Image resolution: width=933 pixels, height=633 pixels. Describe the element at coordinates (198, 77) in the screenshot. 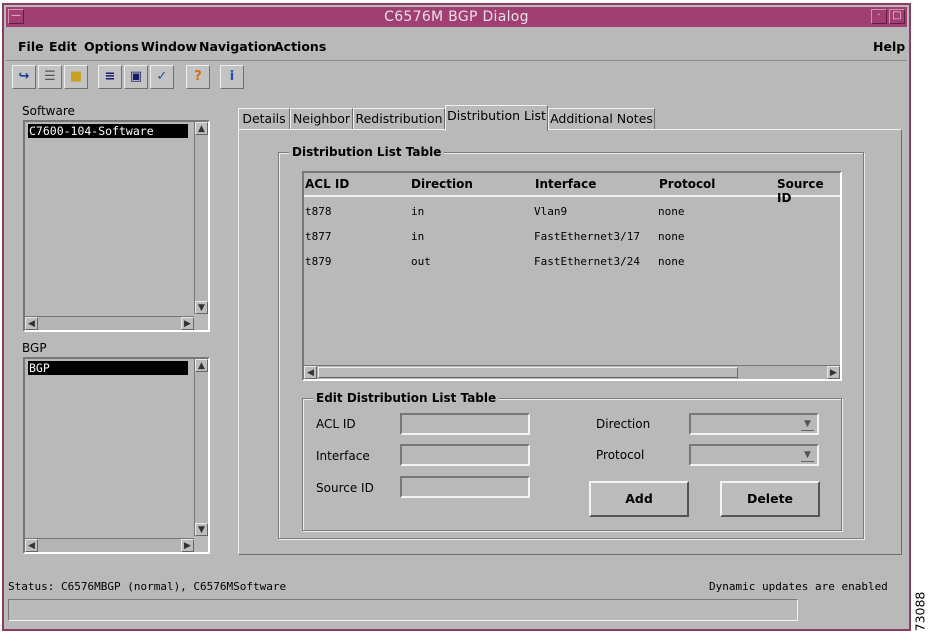

I see `help-icon: ?` at that location.